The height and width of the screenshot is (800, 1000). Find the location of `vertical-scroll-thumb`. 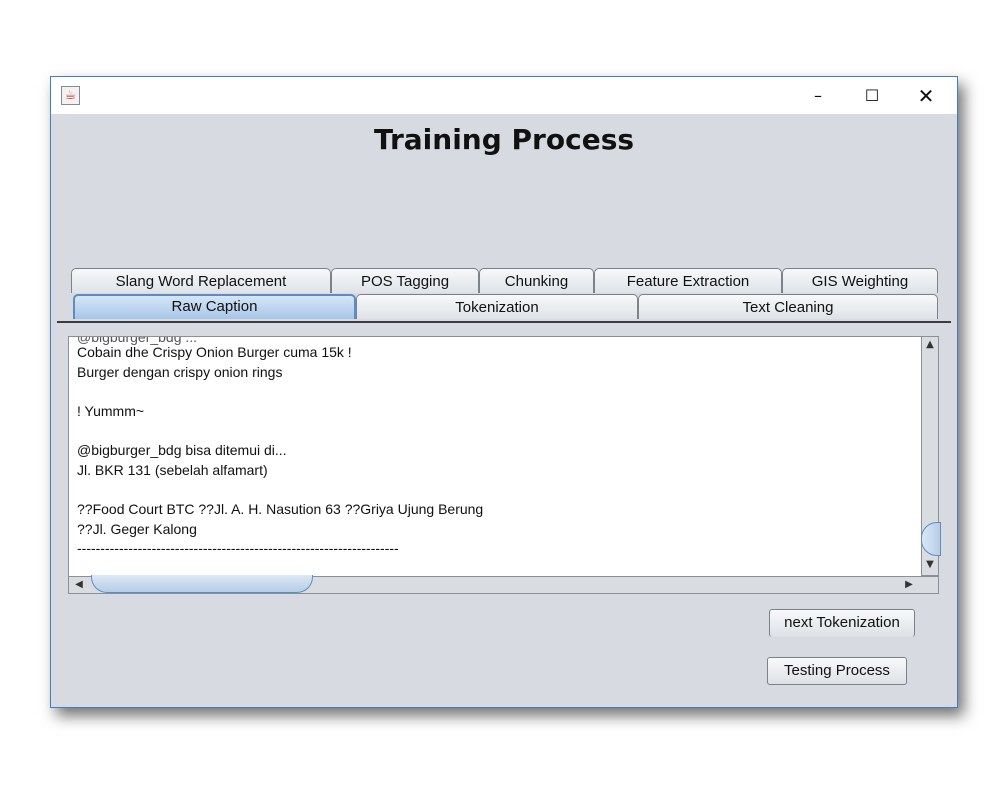

vertical-scroll-thumb is located at coordinates (931, 539).